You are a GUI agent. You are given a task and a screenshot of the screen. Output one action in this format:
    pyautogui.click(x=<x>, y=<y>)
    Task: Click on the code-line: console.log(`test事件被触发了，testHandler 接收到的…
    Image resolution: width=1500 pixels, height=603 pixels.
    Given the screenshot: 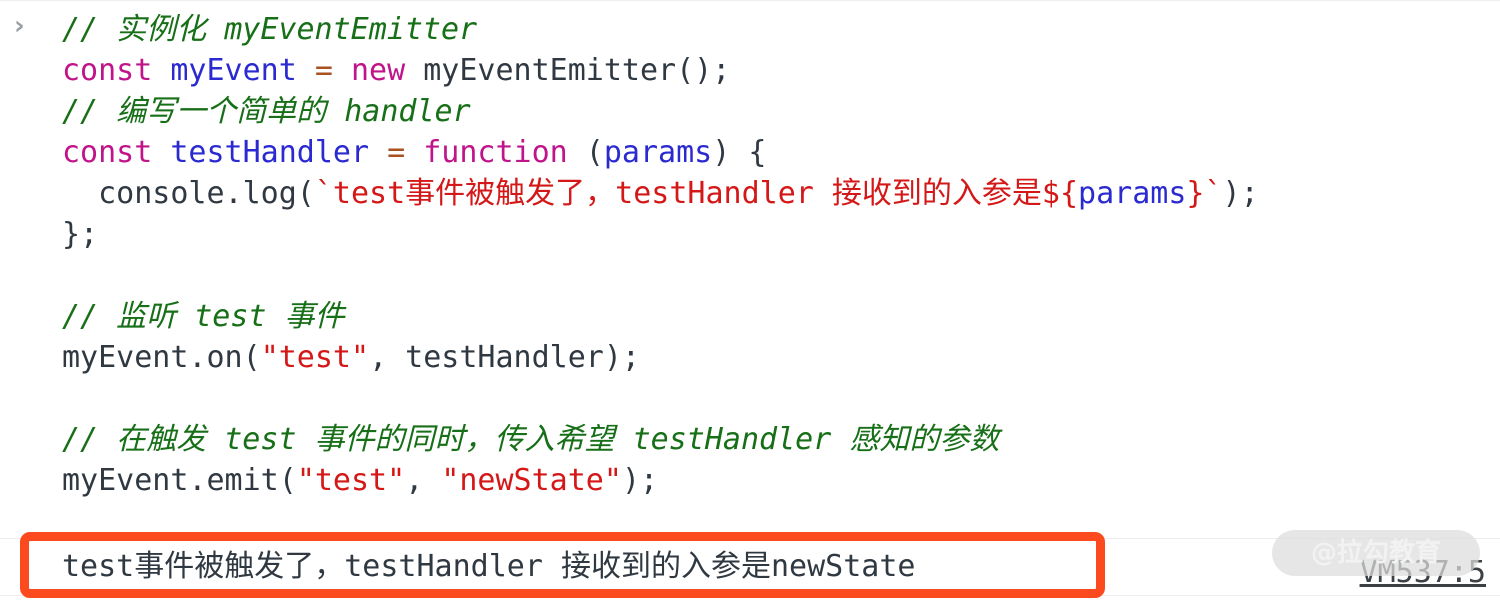 What is the action you would take?
    pyautogui.click(x=750, y=193)
    